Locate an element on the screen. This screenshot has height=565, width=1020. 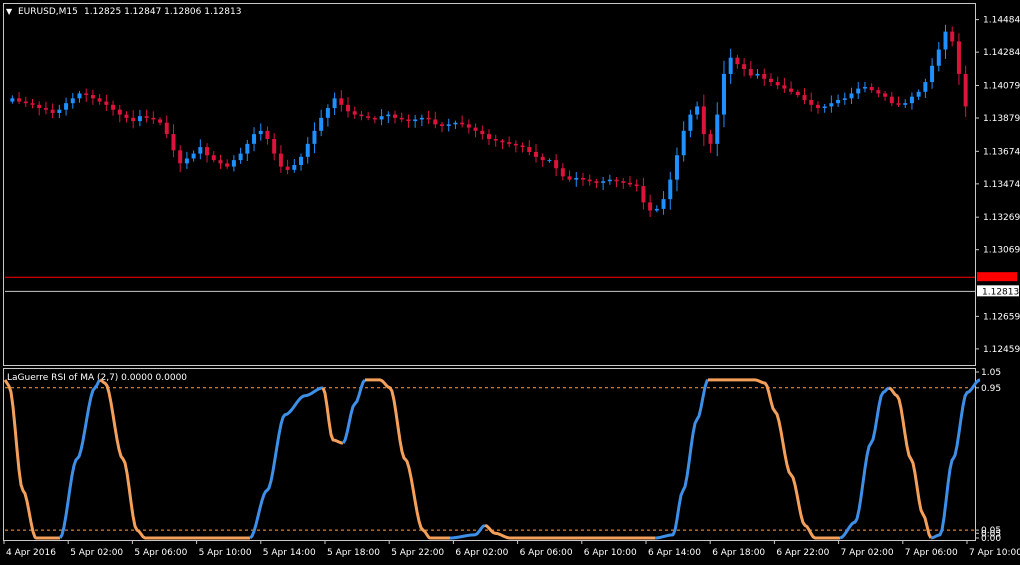
current-price-label: 1.12813 is located at coordinates (1000, 292).